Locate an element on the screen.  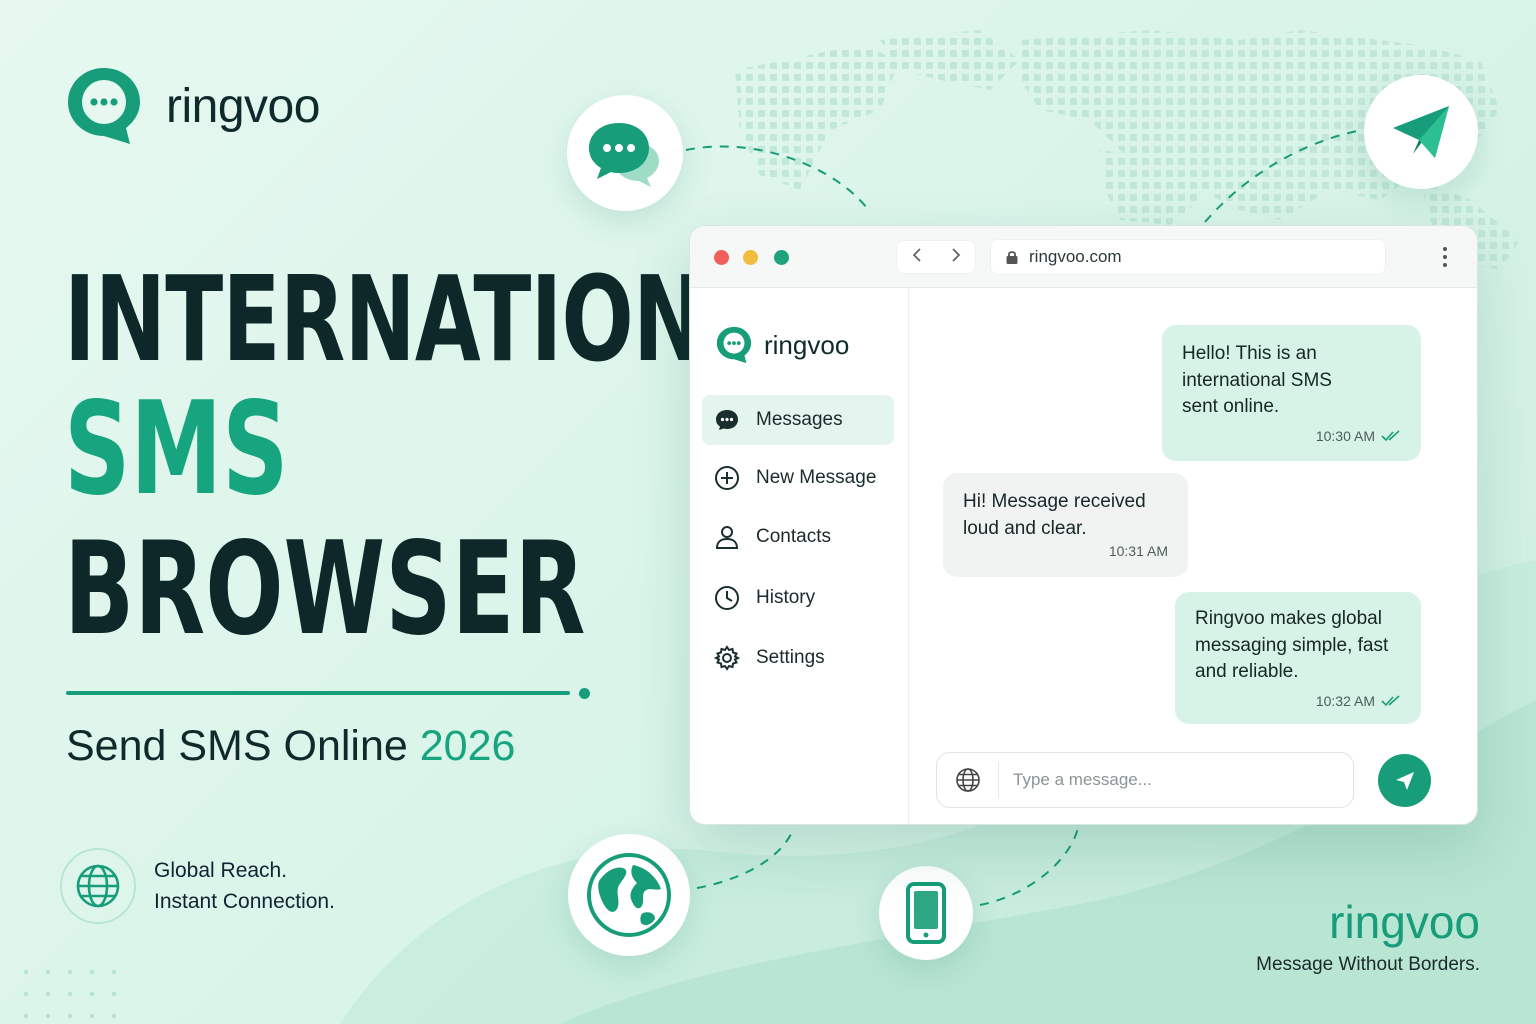
message-input is located at coordinates (1173, 780).